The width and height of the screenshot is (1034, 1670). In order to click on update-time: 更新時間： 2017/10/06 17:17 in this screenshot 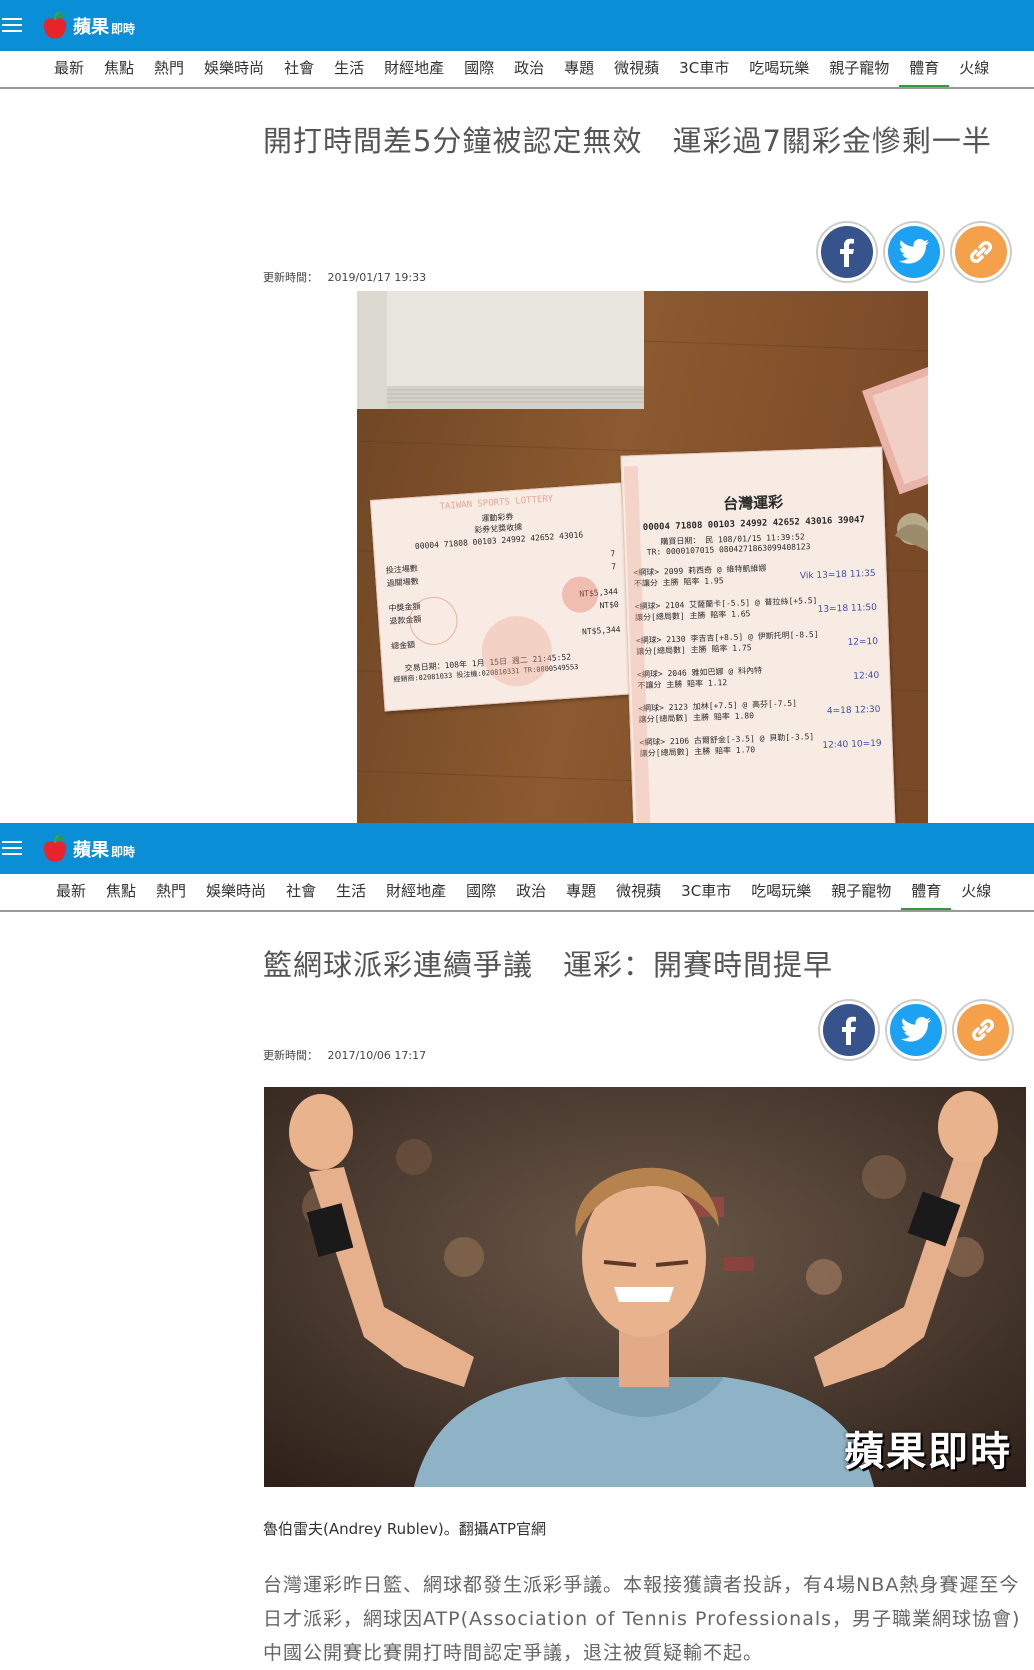, I will do `click(344, 1055)`.